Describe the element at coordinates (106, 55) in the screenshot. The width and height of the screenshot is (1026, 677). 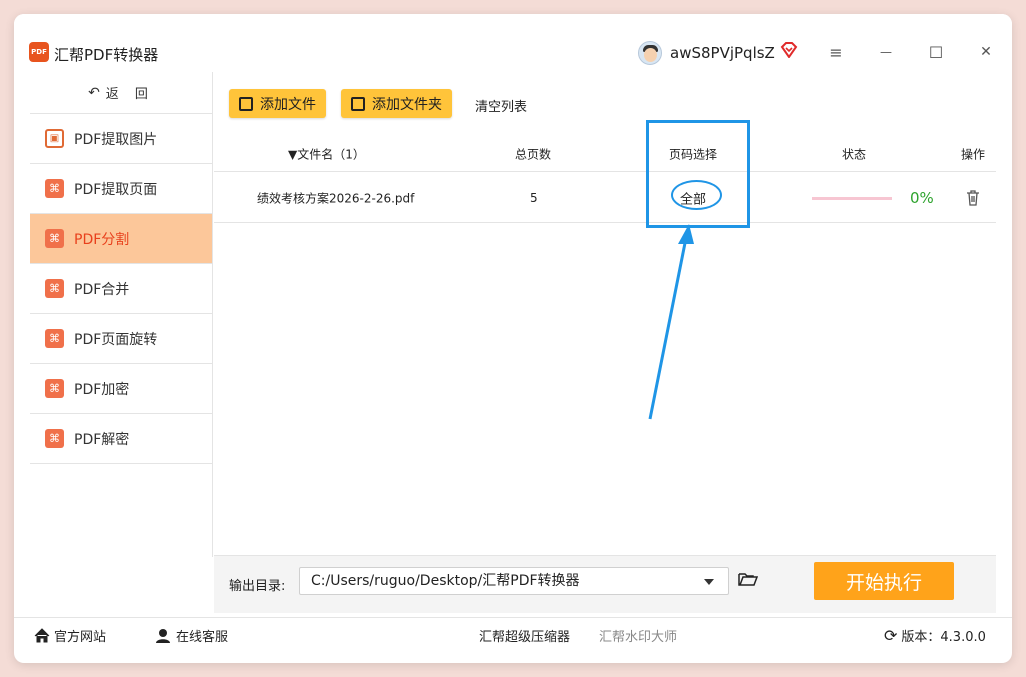
I see `app-title: 汇帮PDF转换器` at that location.